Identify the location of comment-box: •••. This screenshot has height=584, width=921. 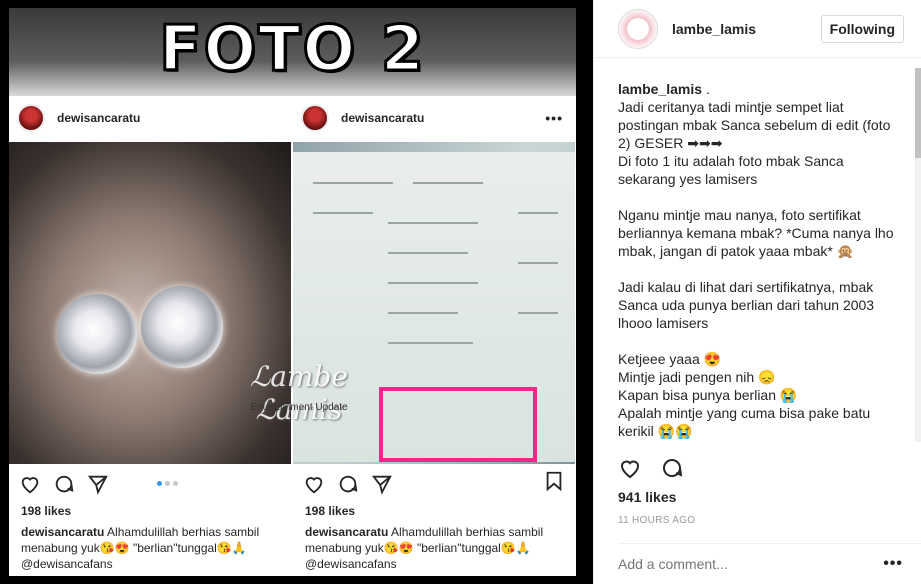
(769, 563).